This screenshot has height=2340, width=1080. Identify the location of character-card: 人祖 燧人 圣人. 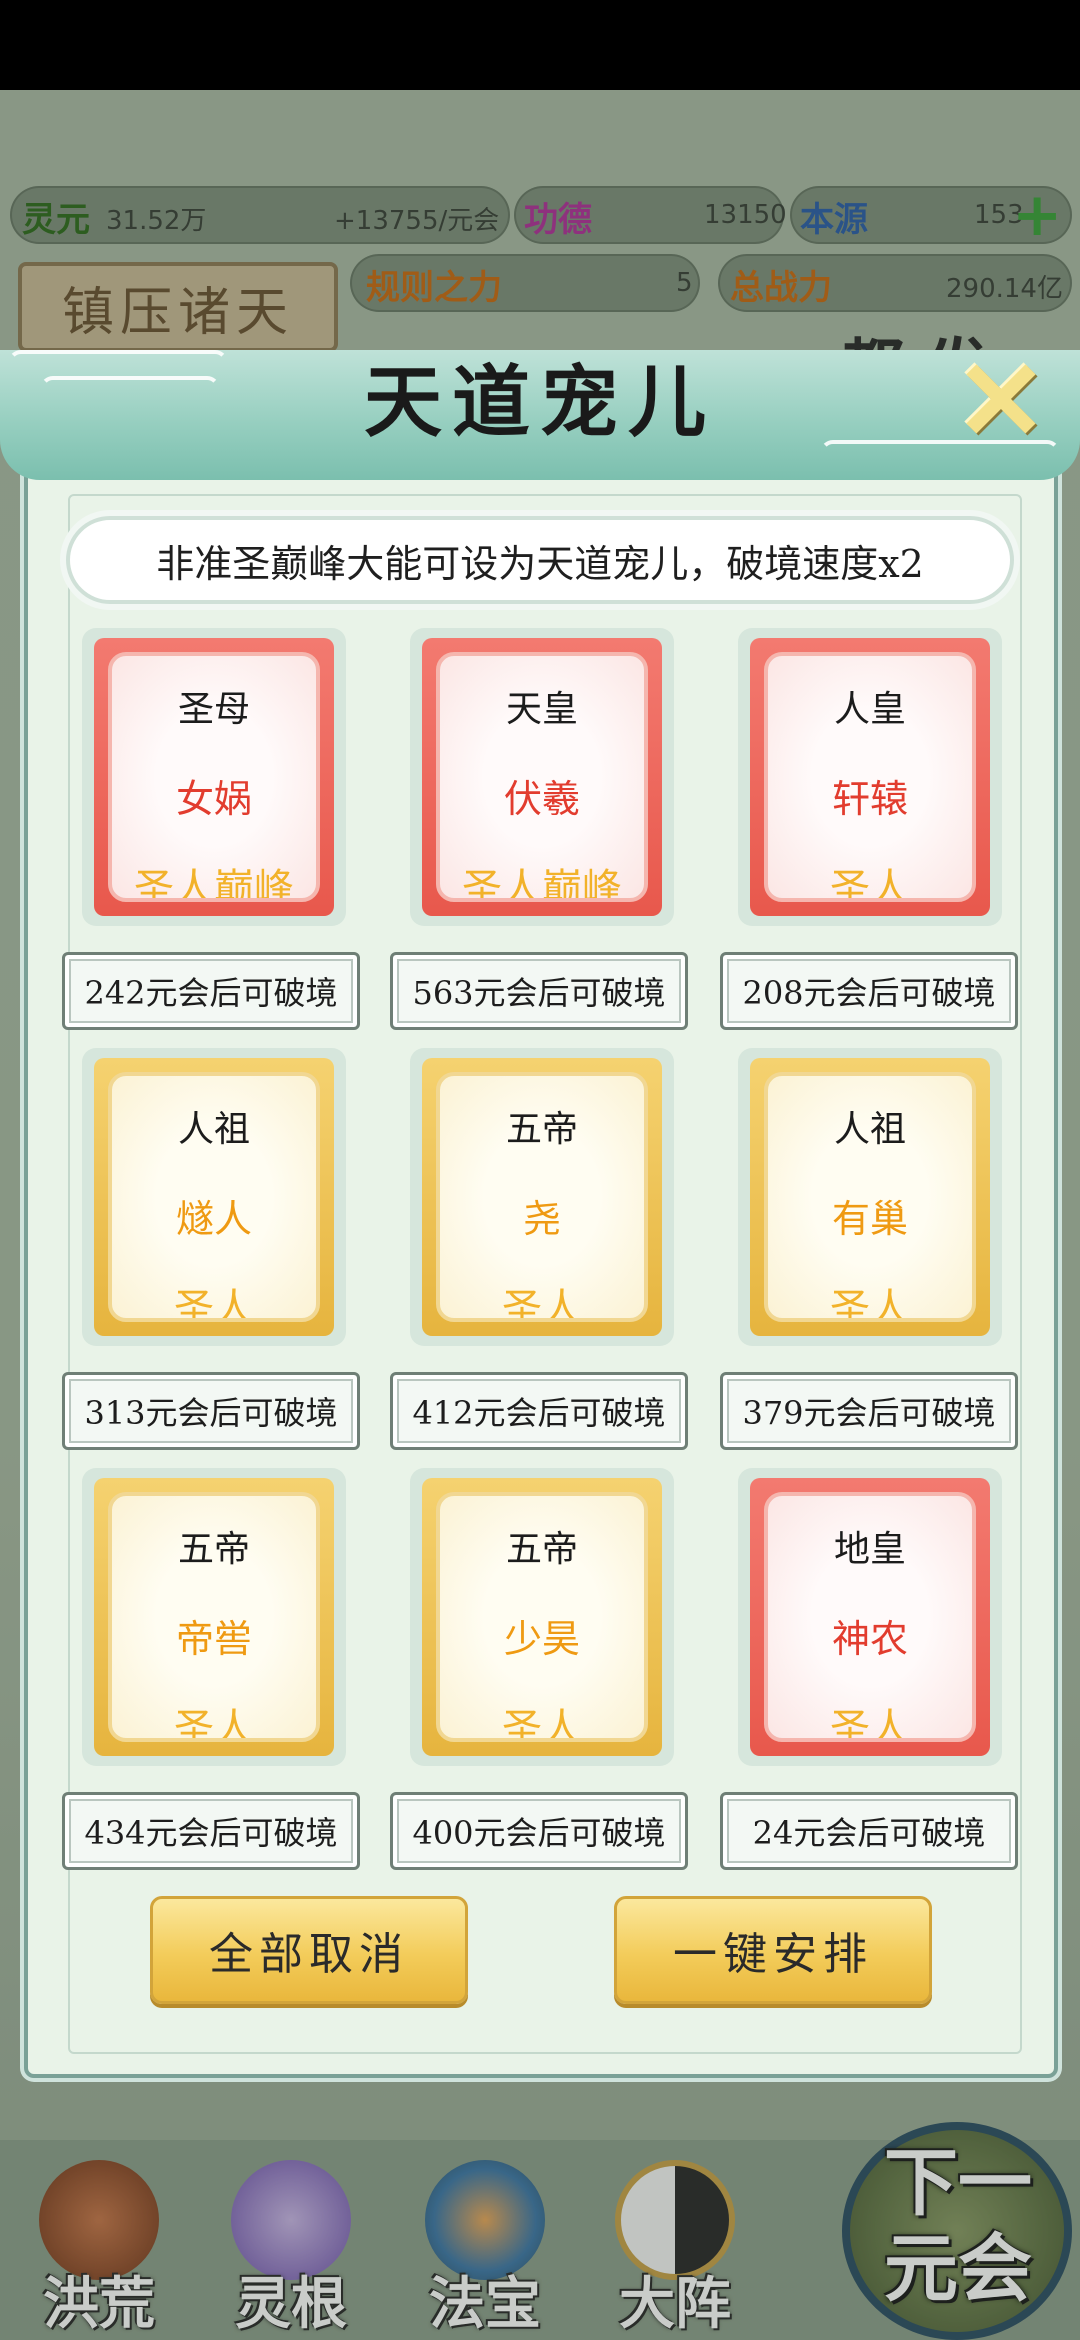
(214, 1197).